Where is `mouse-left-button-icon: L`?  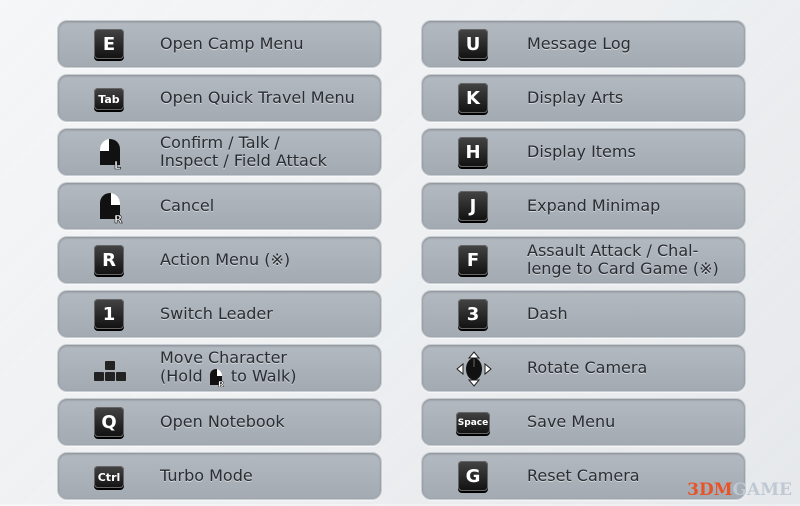 mouse-left-button-icon: L is located at coordinates (110, 155).